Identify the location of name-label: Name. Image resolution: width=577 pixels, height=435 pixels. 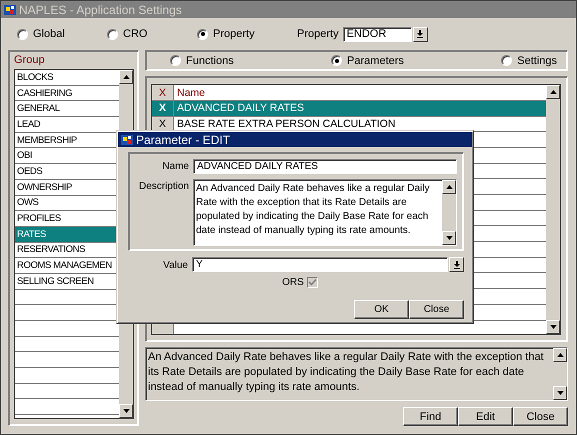
(175, 166).